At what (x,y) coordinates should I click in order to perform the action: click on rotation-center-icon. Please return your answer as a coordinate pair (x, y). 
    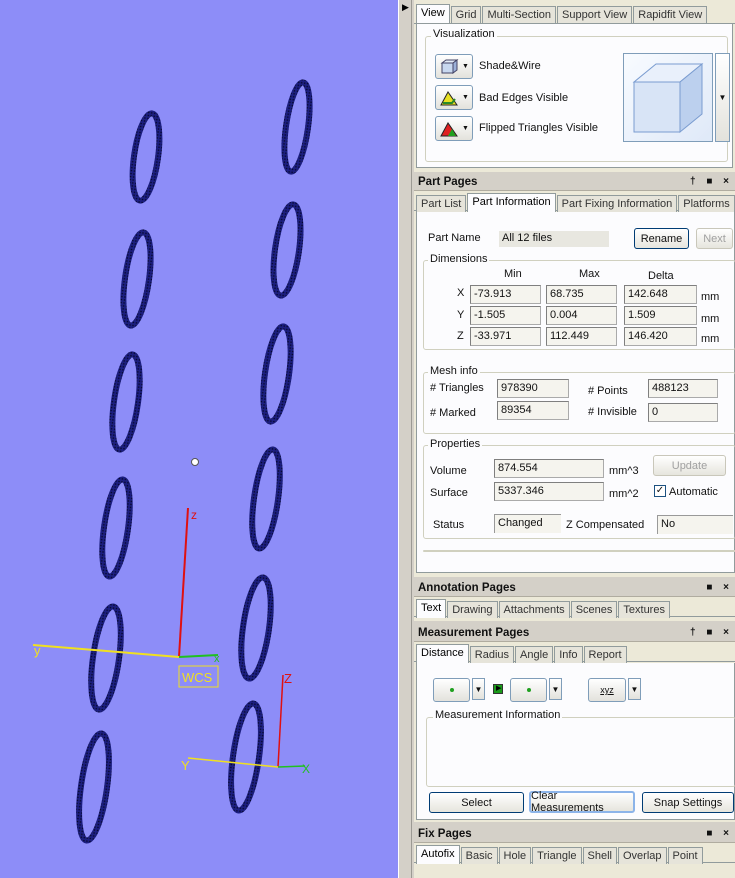
    Looking at the image, I should click on (195, 462).